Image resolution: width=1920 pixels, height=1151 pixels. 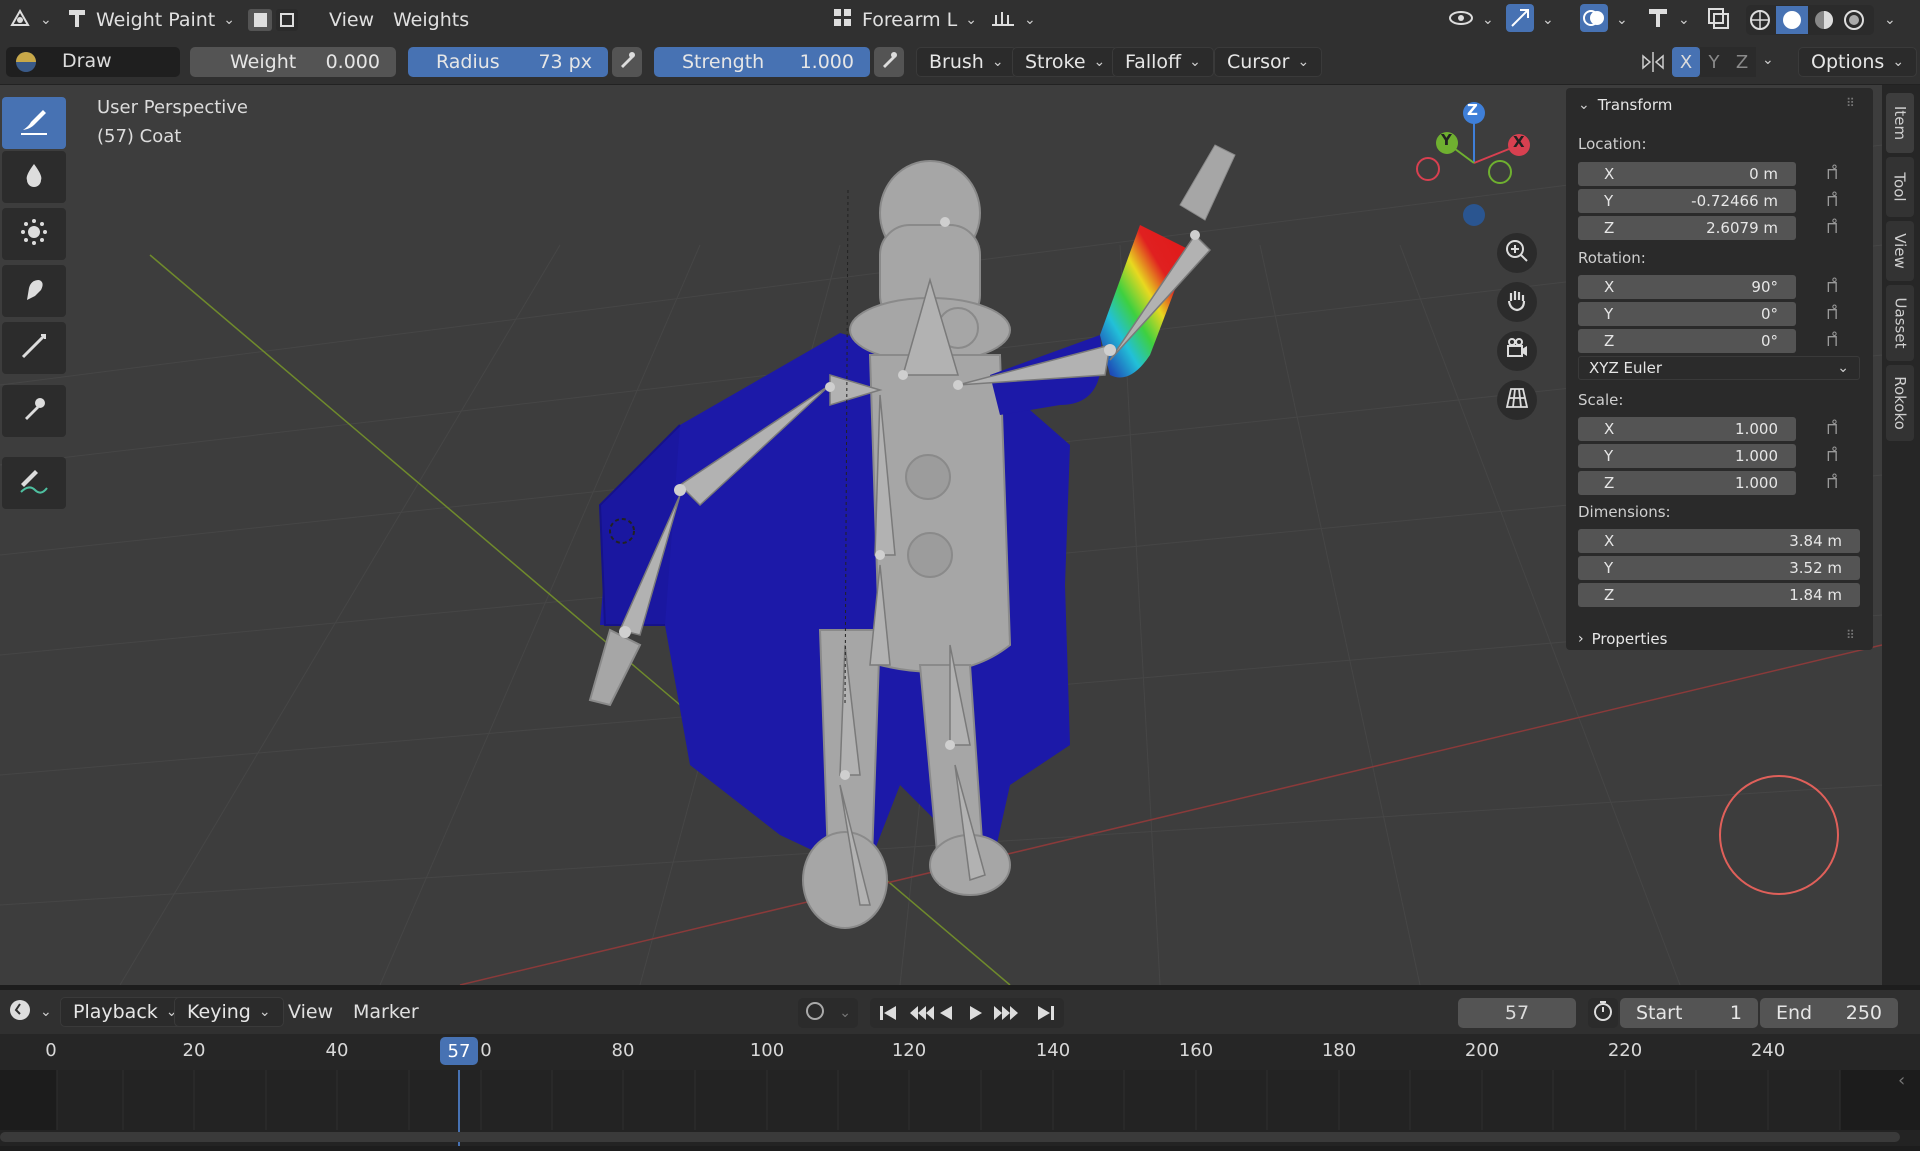 I want to click on brush-icon, so click(x=34, y=123).